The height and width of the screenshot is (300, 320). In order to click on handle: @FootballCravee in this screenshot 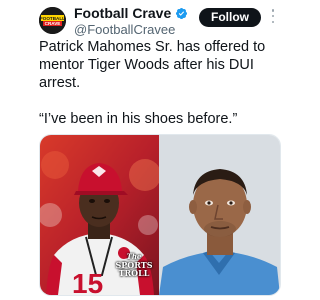, I will do `click(131, 29)`.